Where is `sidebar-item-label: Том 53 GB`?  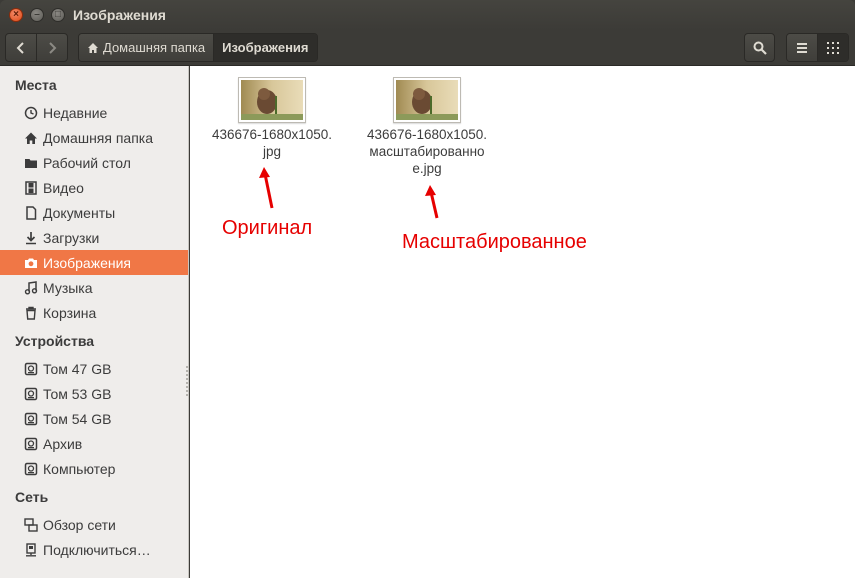 sidebar-item-label: Том 53 GB is located at coordinates (77, 393).